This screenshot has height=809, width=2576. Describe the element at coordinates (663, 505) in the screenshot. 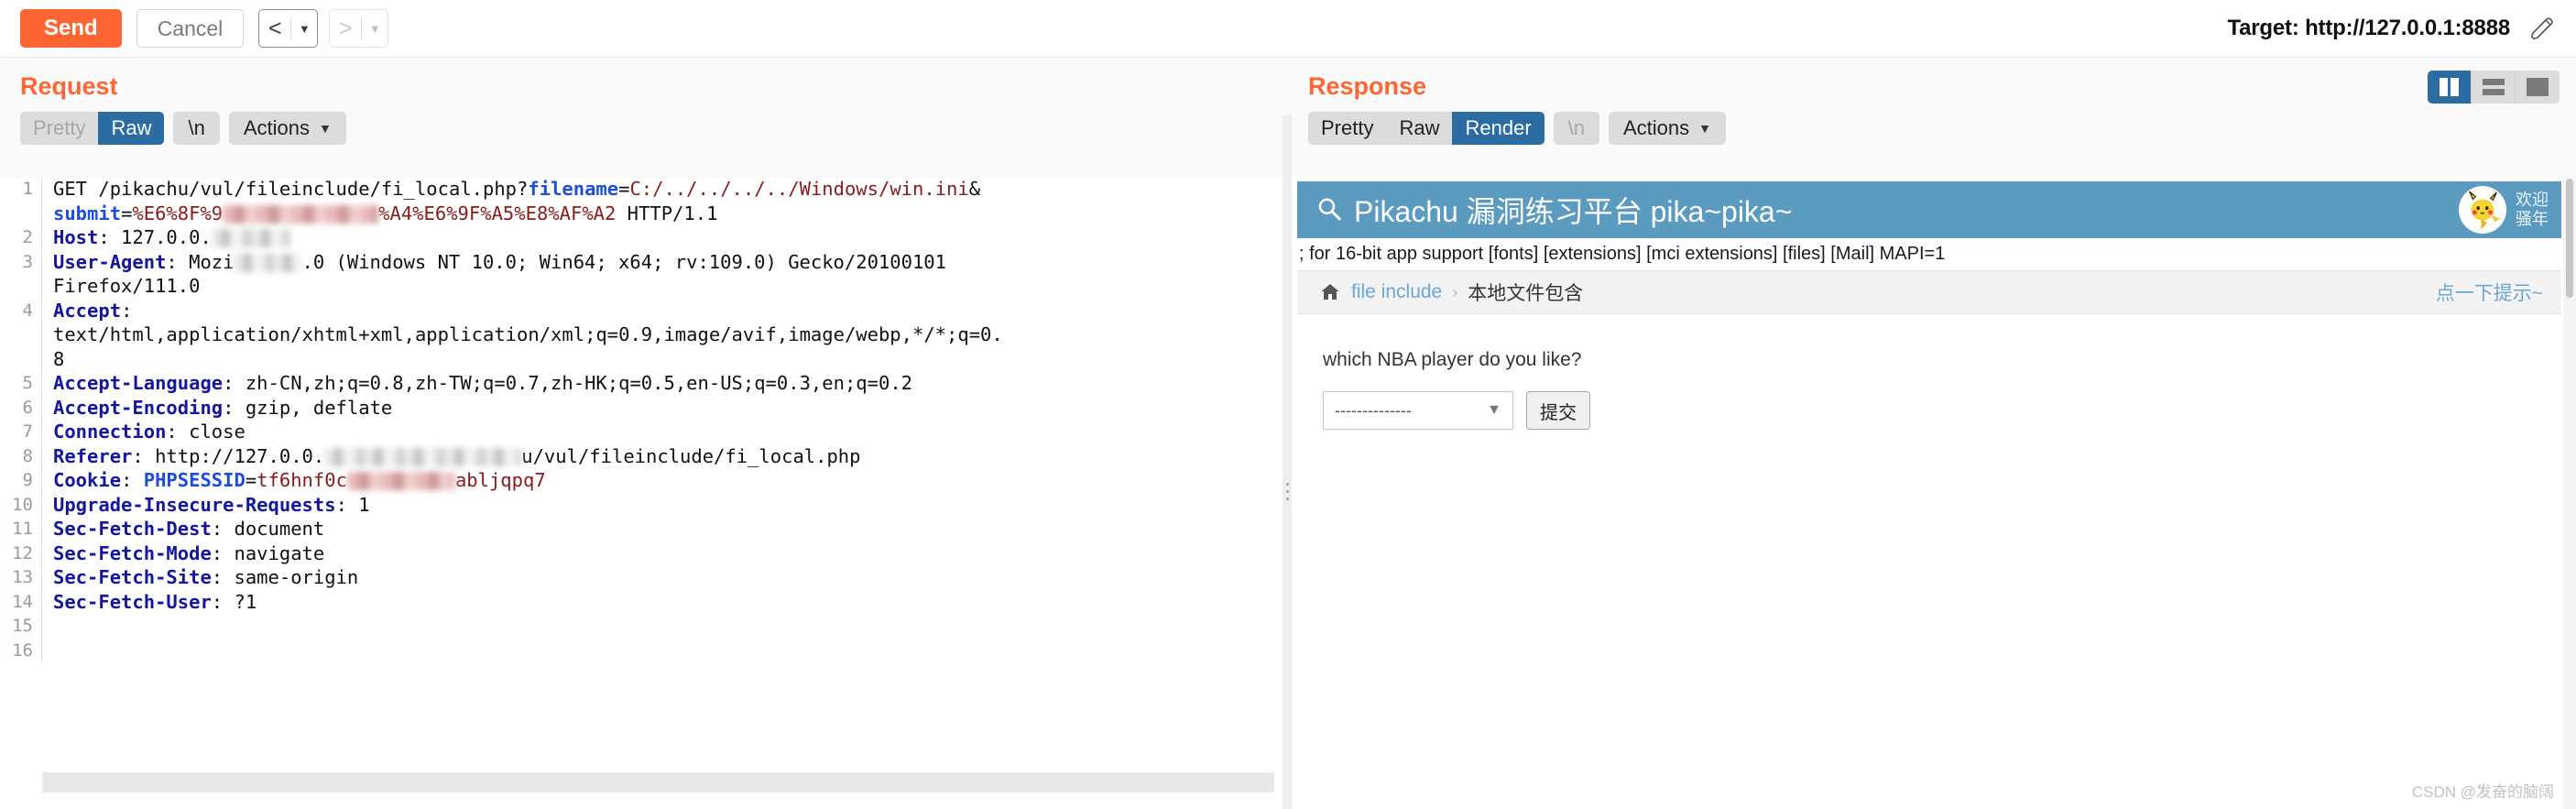

I see `code-text: Upgrade-Insecure-Requests: 1` at that location.